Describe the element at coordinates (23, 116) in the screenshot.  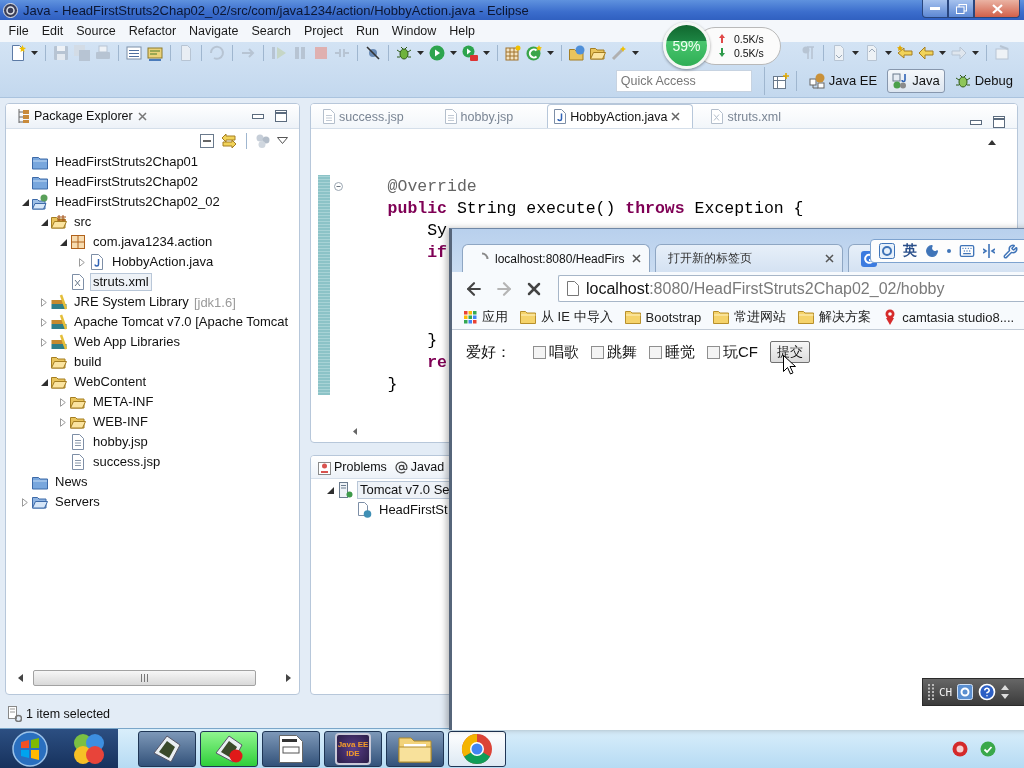
I see `package-explorer-icon` at that location.